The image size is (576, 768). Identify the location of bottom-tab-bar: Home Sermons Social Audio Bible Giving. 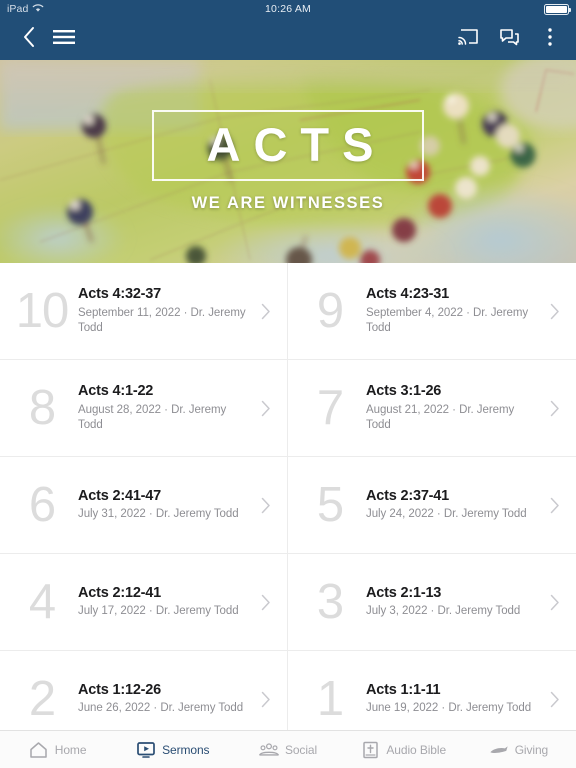
(288, 749).